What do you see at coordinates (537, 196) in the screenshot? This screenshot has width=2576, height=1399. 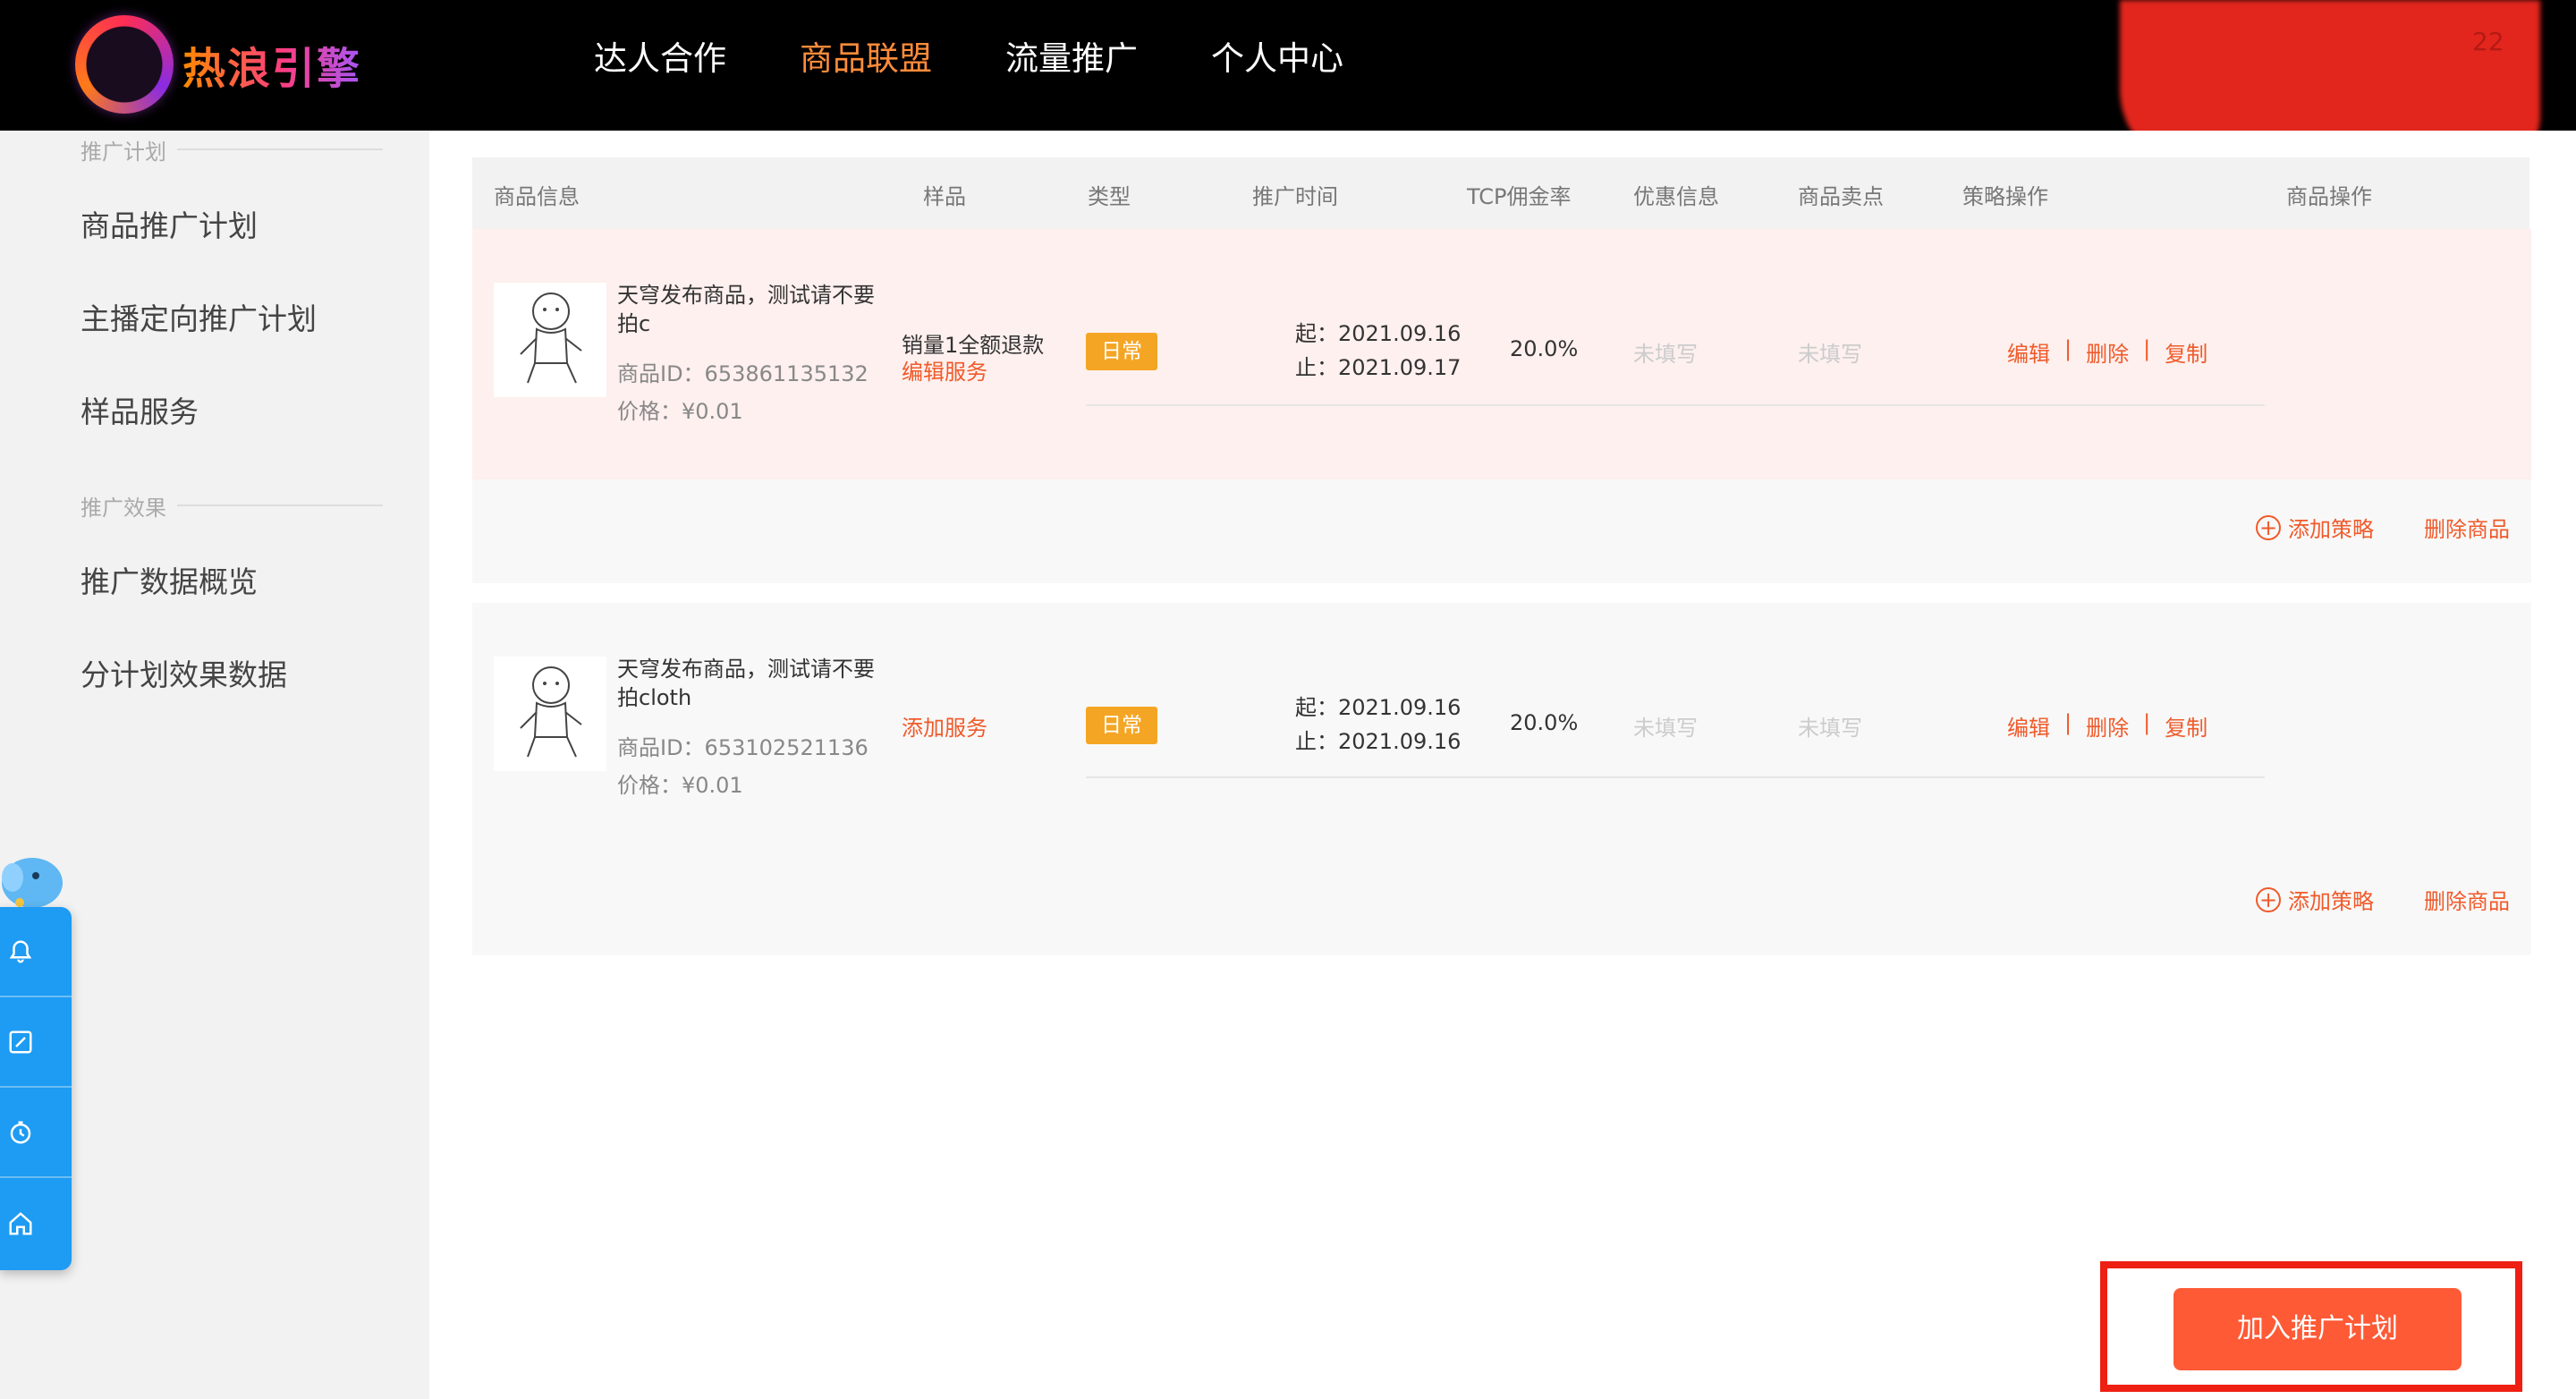 I see `col-product-info: 商品信息` at bounding box center [537, 196].